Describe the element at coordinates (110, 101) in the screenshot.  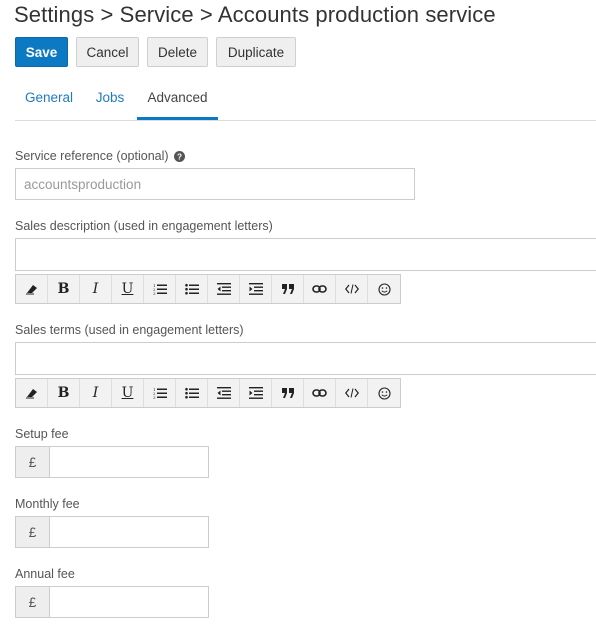
I see `tab-jobs: Jobs` at that location.